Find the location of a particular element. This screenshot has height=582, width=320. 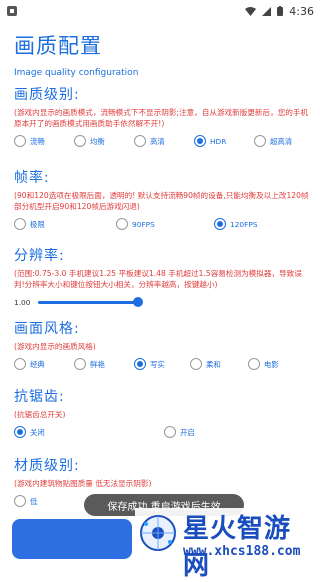

save-button is located at coordinates (72, 539).